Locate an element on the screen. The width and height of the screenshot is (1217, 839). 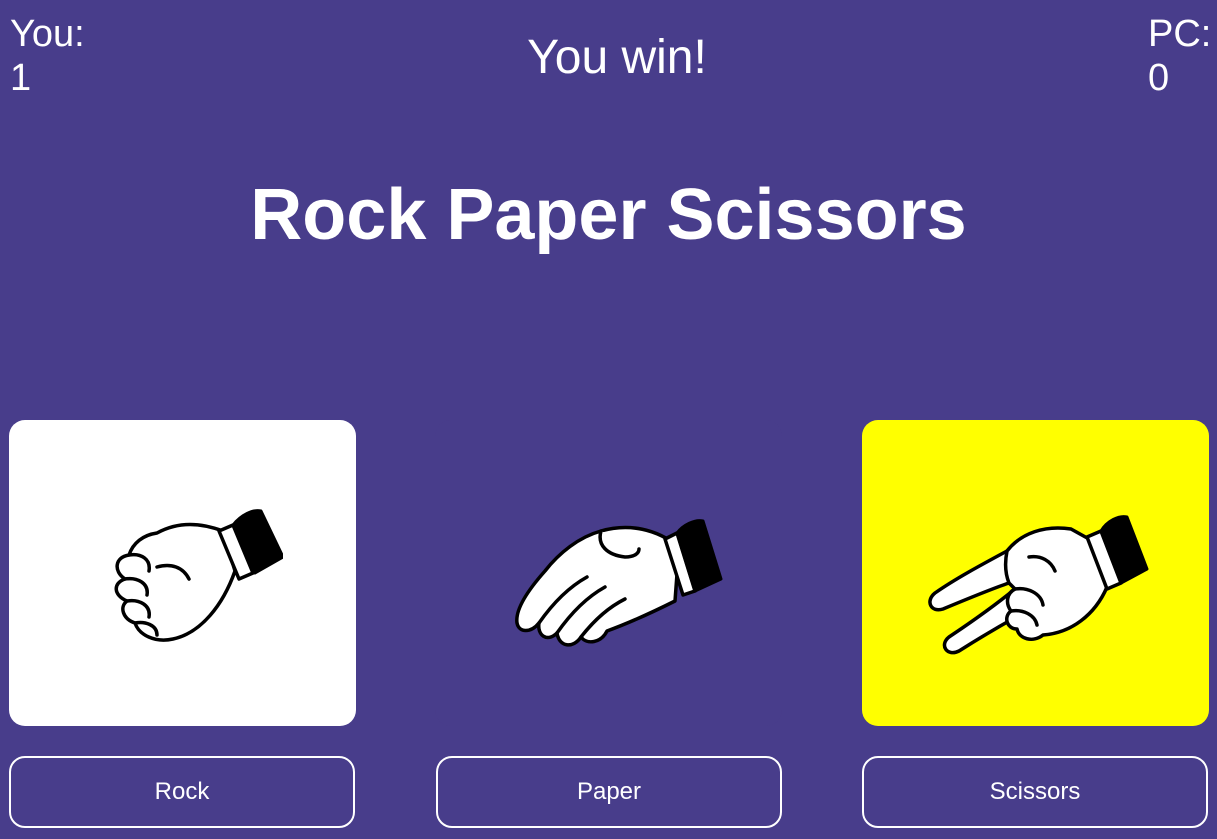
round-result: You win! is located at coordinates (617, 57).